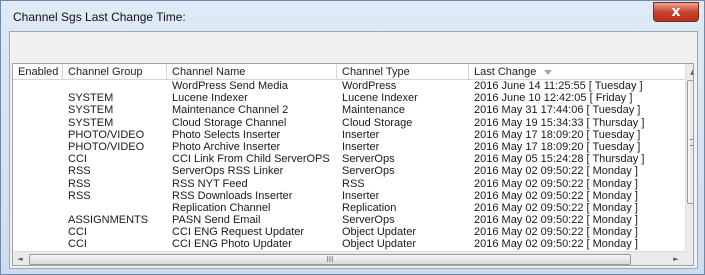 The height and width of the screenshot is (275, 705). I want to click on last-change-cell: 2016 May 19 15:34:33 [ Thursday ], so click(559, 122).